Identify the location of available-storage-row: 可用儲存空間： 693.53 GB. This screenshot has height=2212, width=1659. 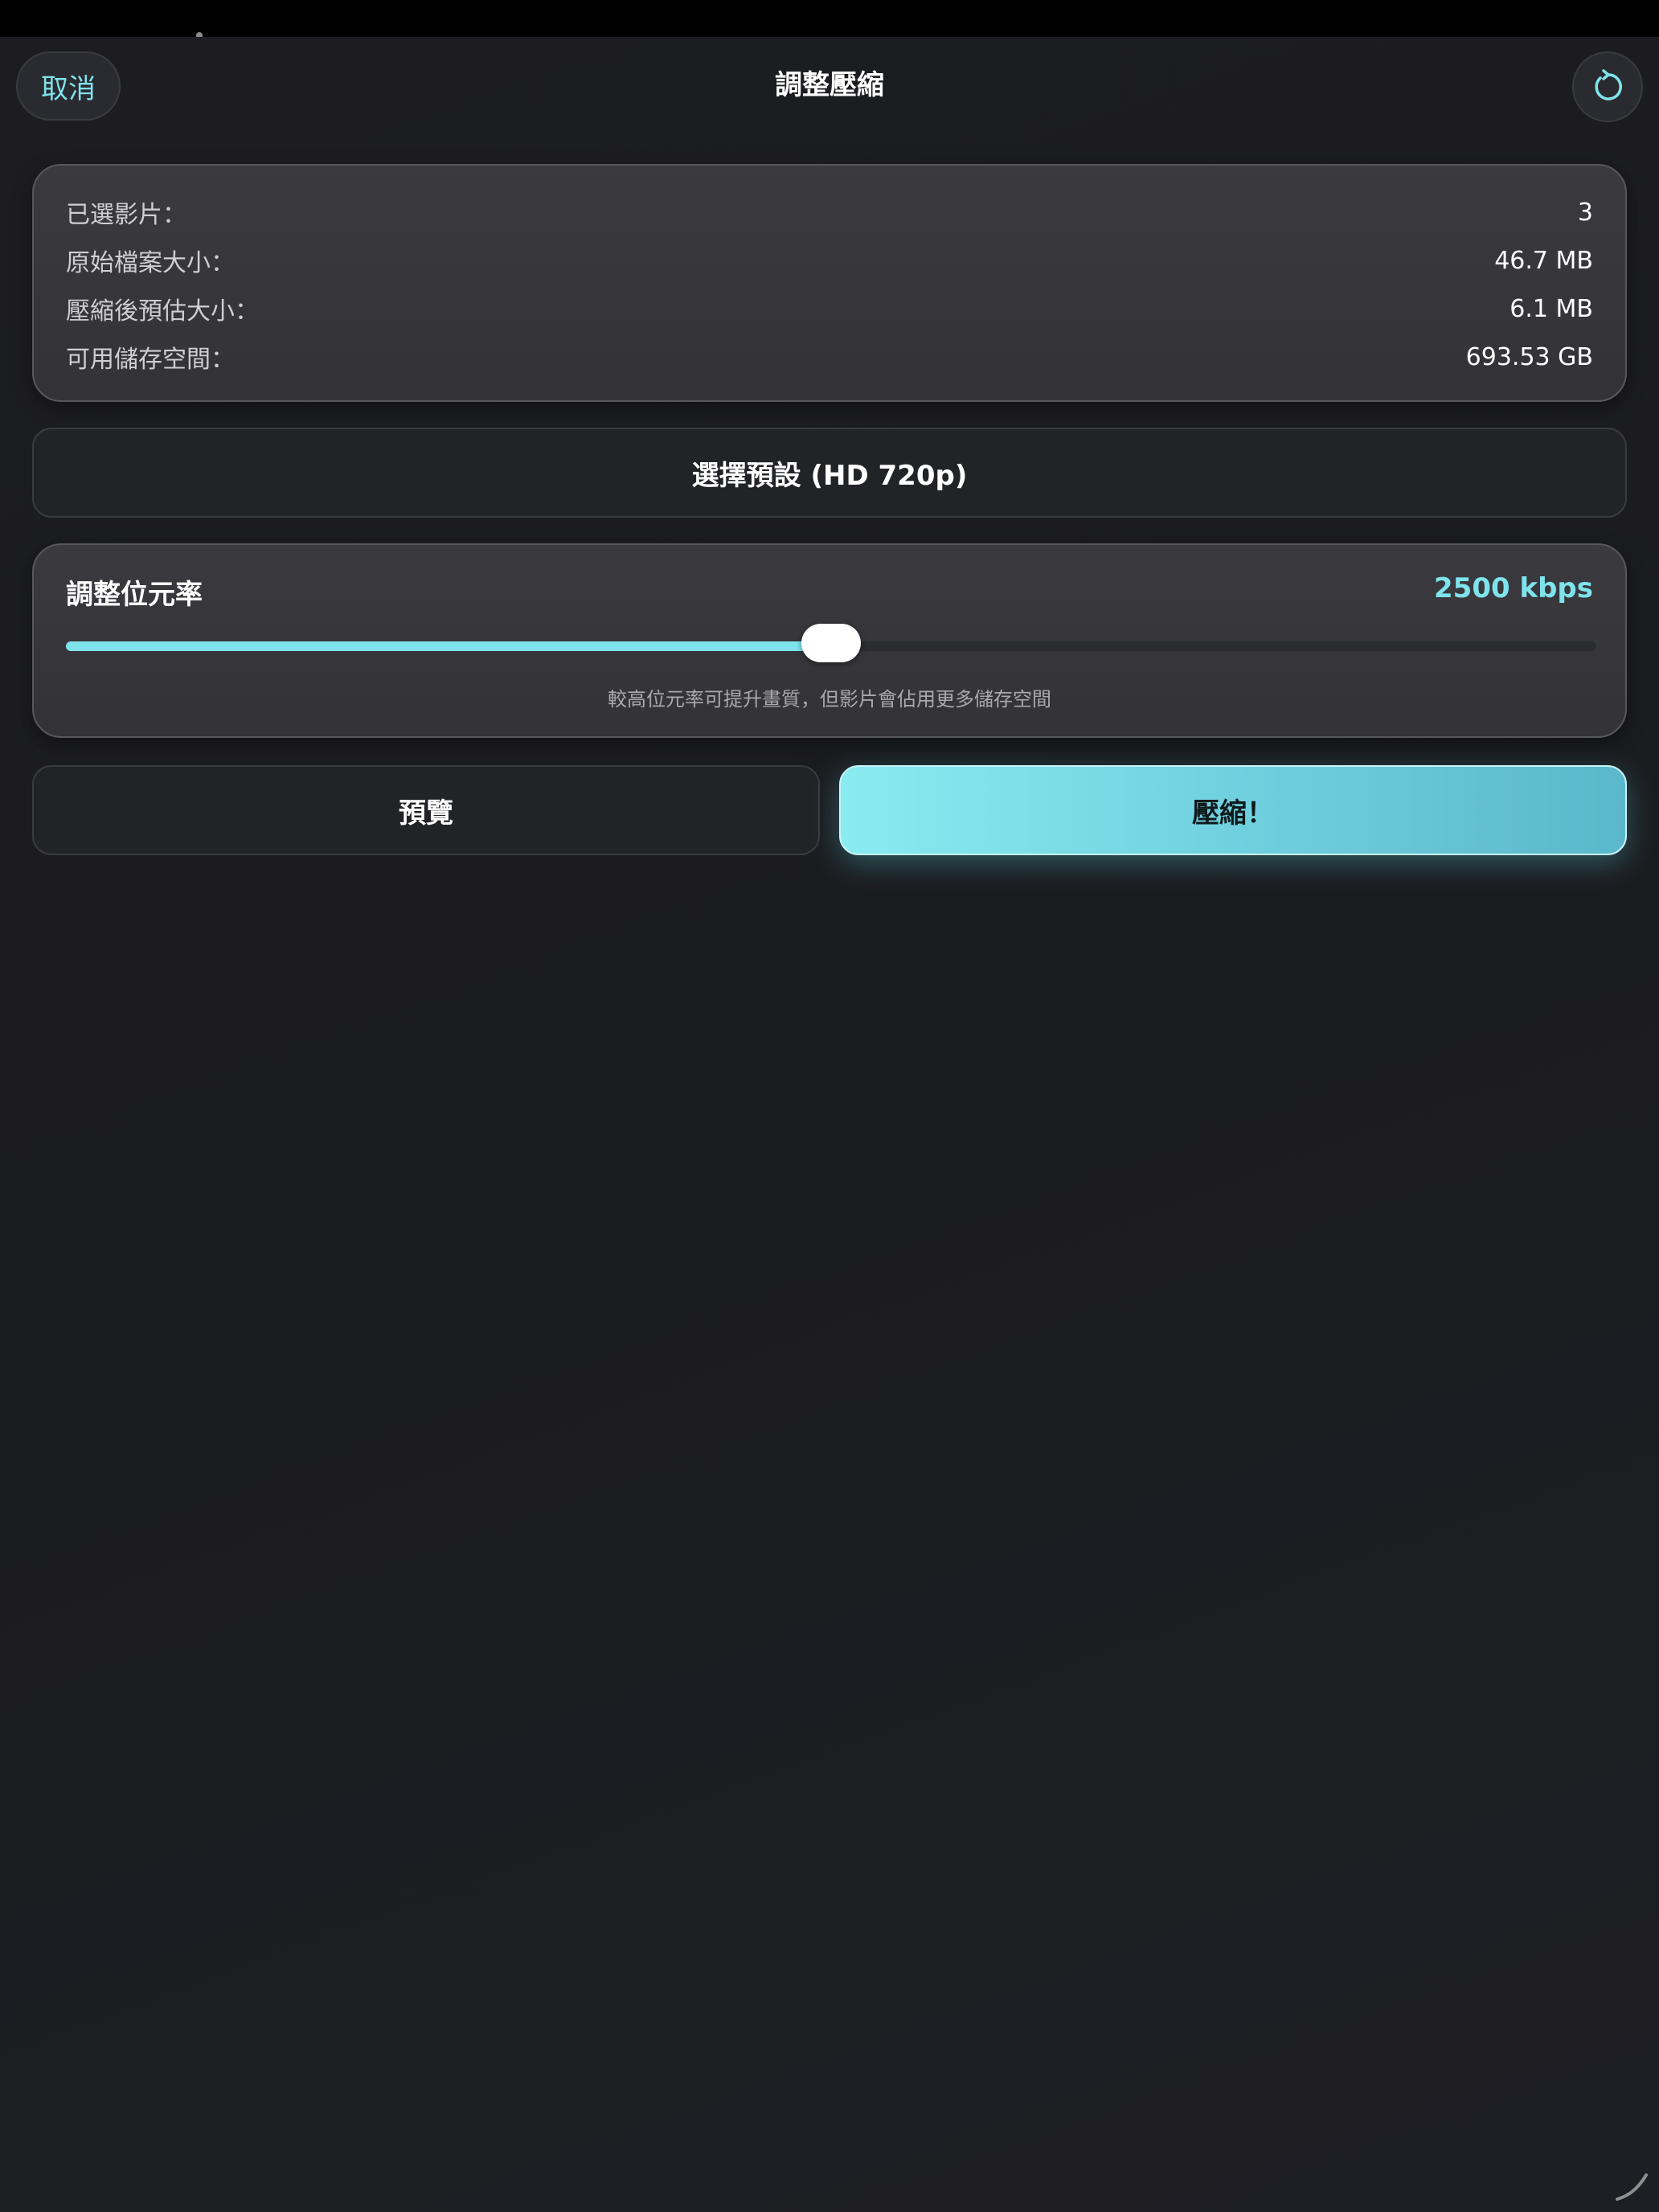
(829, 357).